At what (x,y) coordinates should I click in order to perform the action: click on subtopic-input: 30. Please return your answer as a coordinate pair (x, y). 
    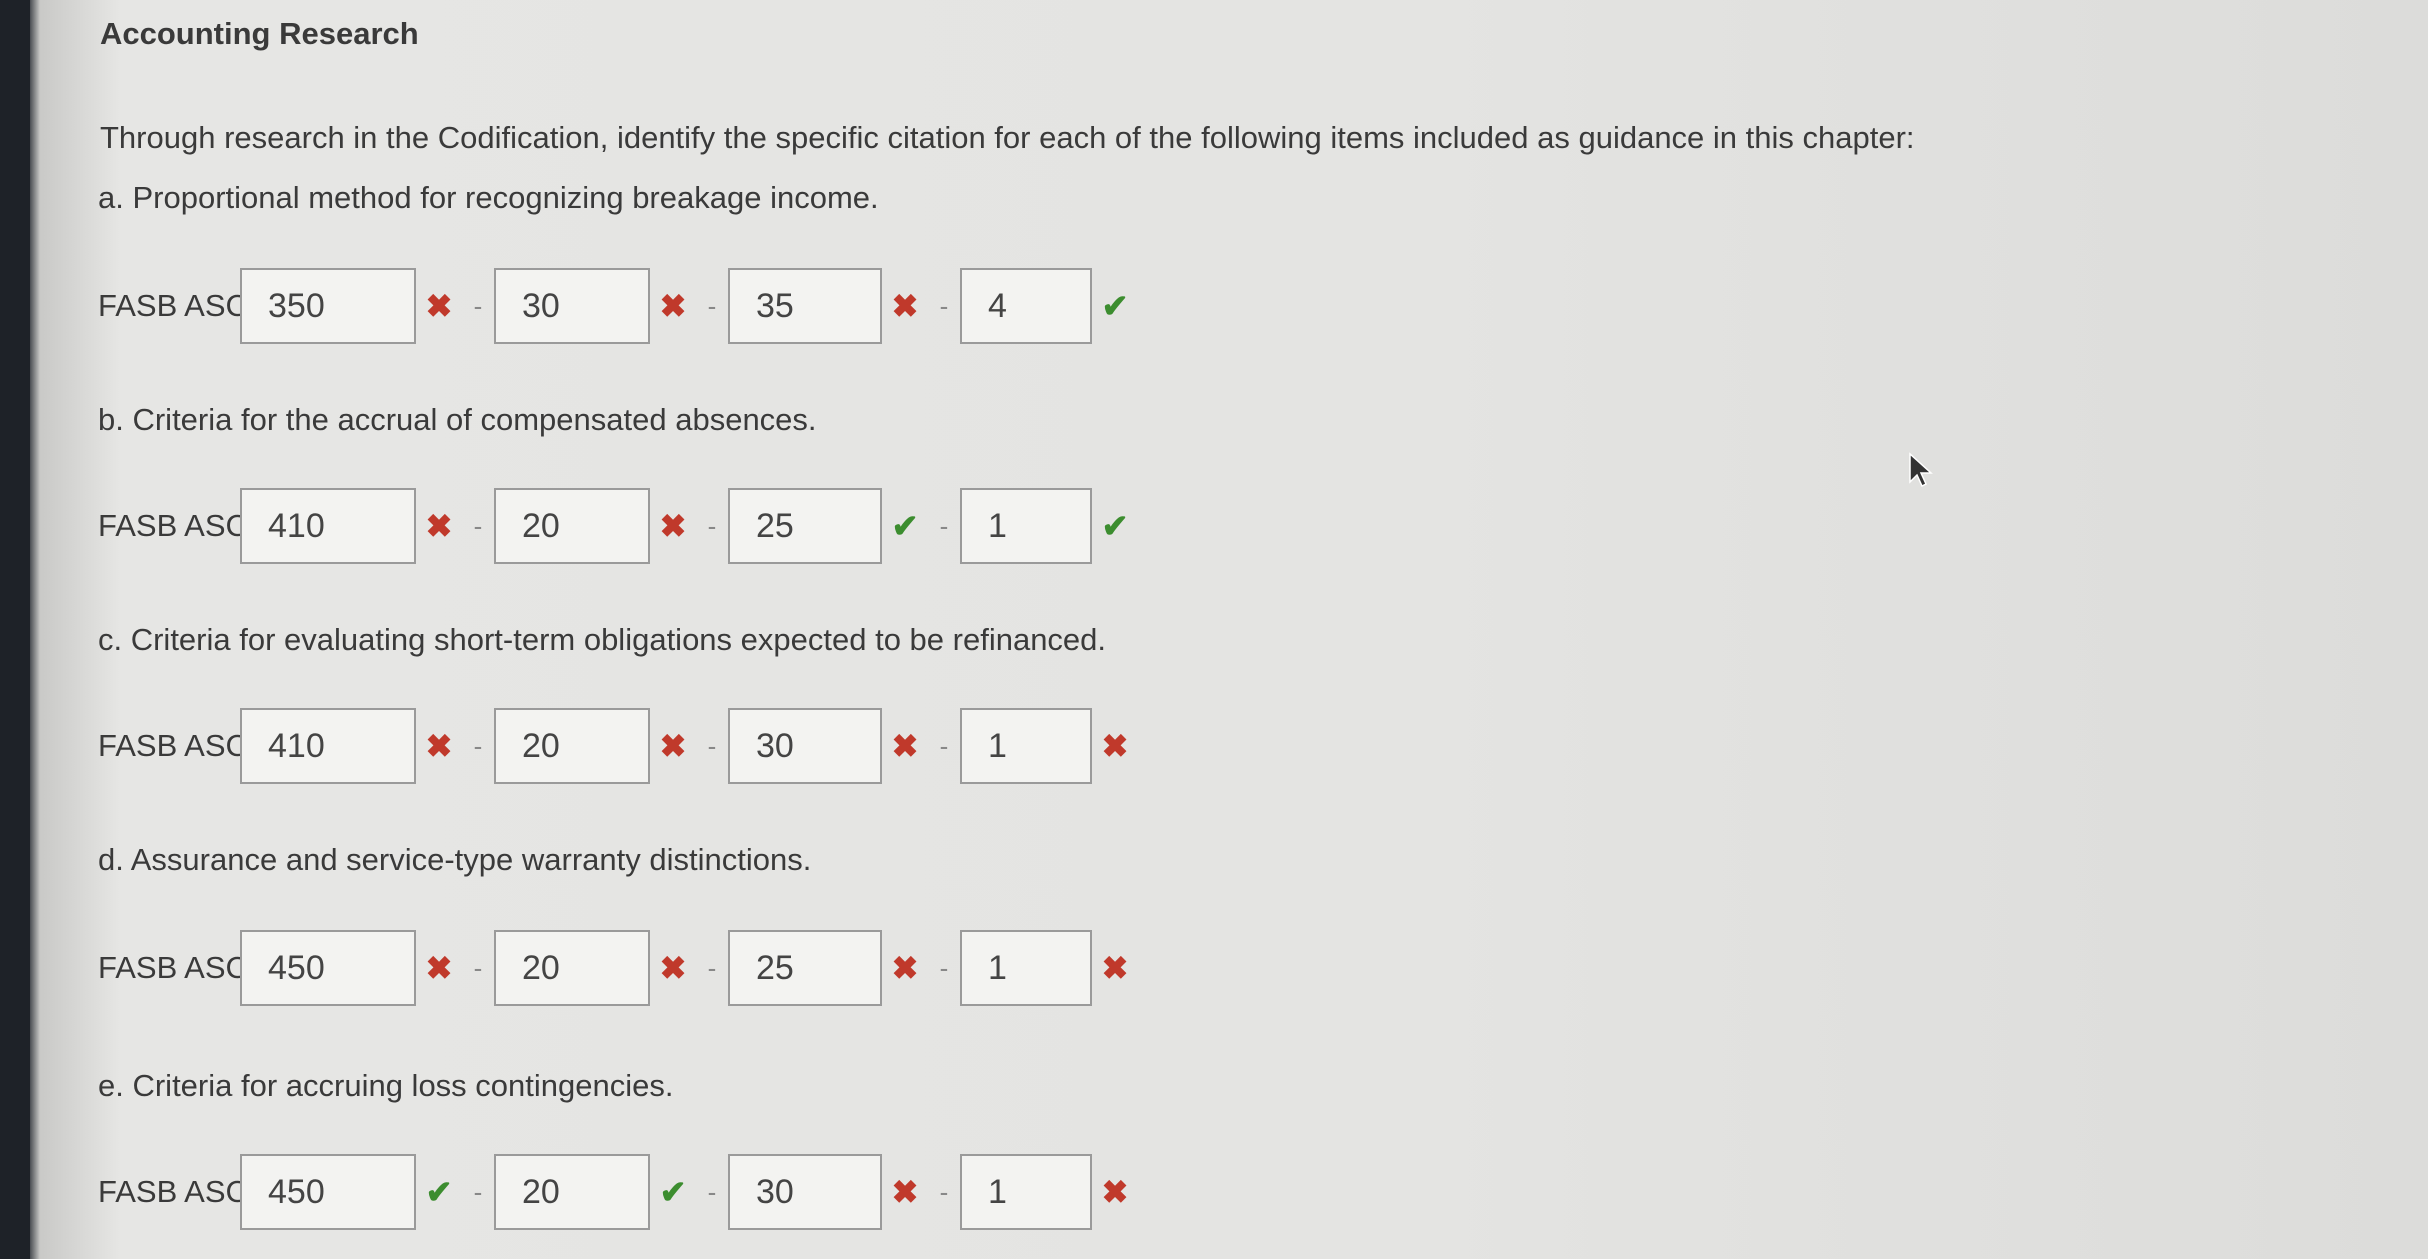
    Looking at the image, I should click on (572, 306).